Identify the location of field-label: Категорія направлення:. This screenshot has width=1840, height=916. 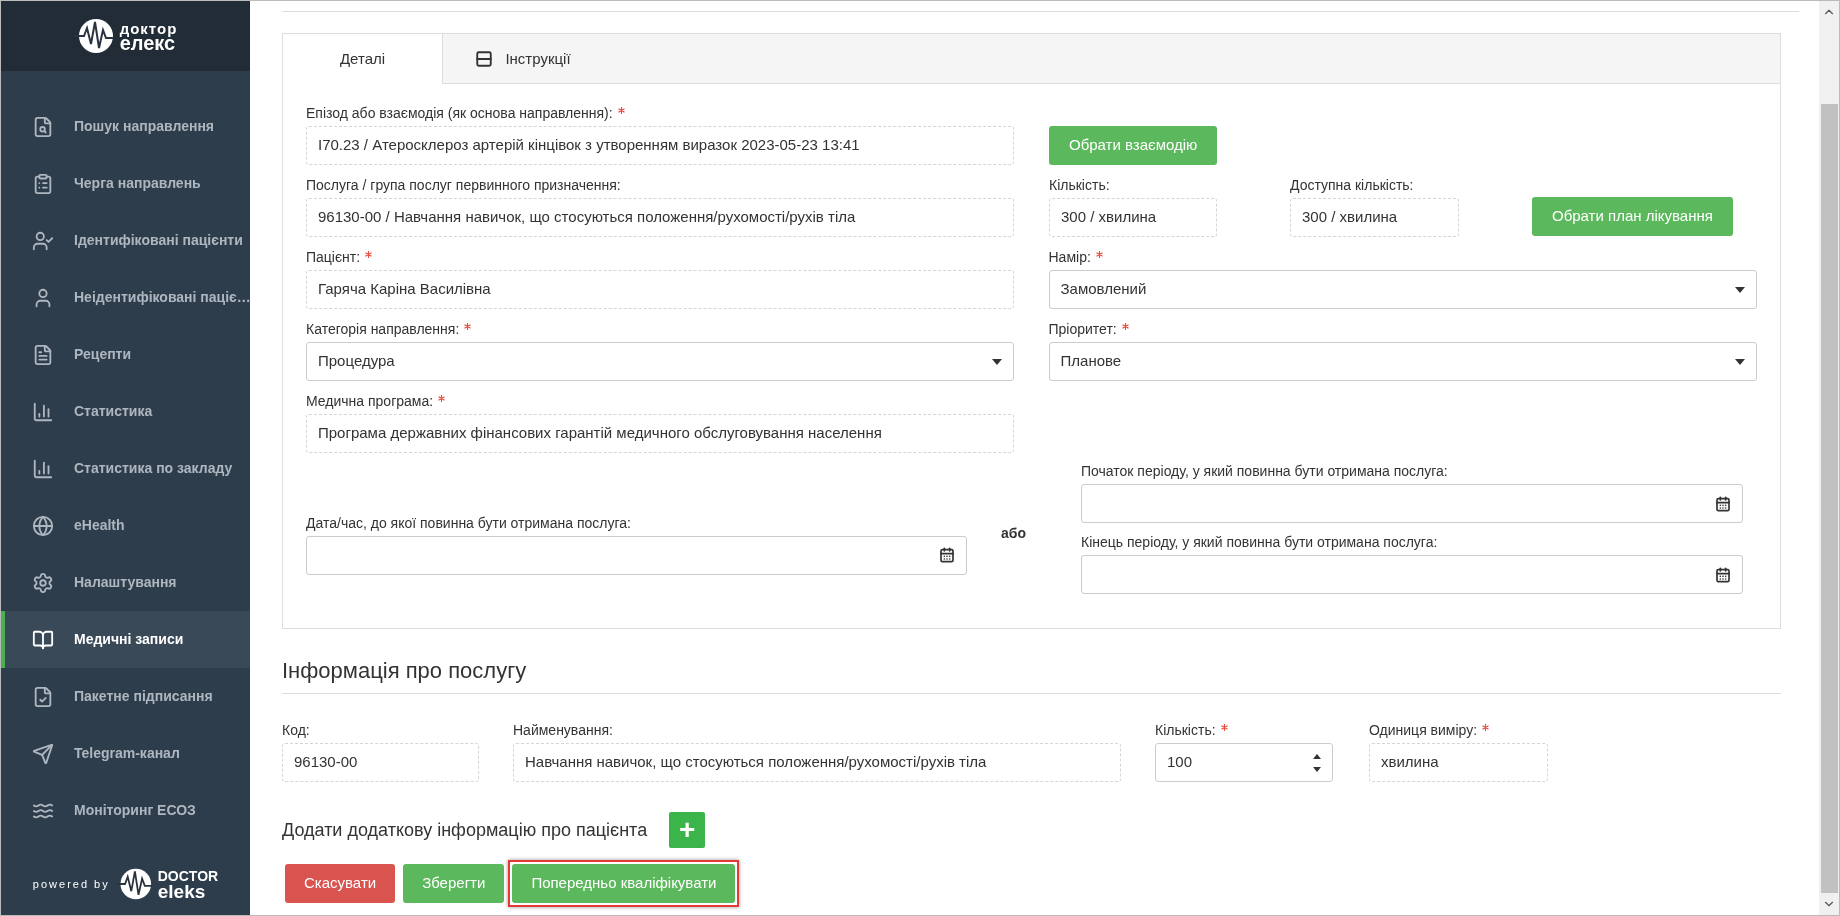
(383, 329).